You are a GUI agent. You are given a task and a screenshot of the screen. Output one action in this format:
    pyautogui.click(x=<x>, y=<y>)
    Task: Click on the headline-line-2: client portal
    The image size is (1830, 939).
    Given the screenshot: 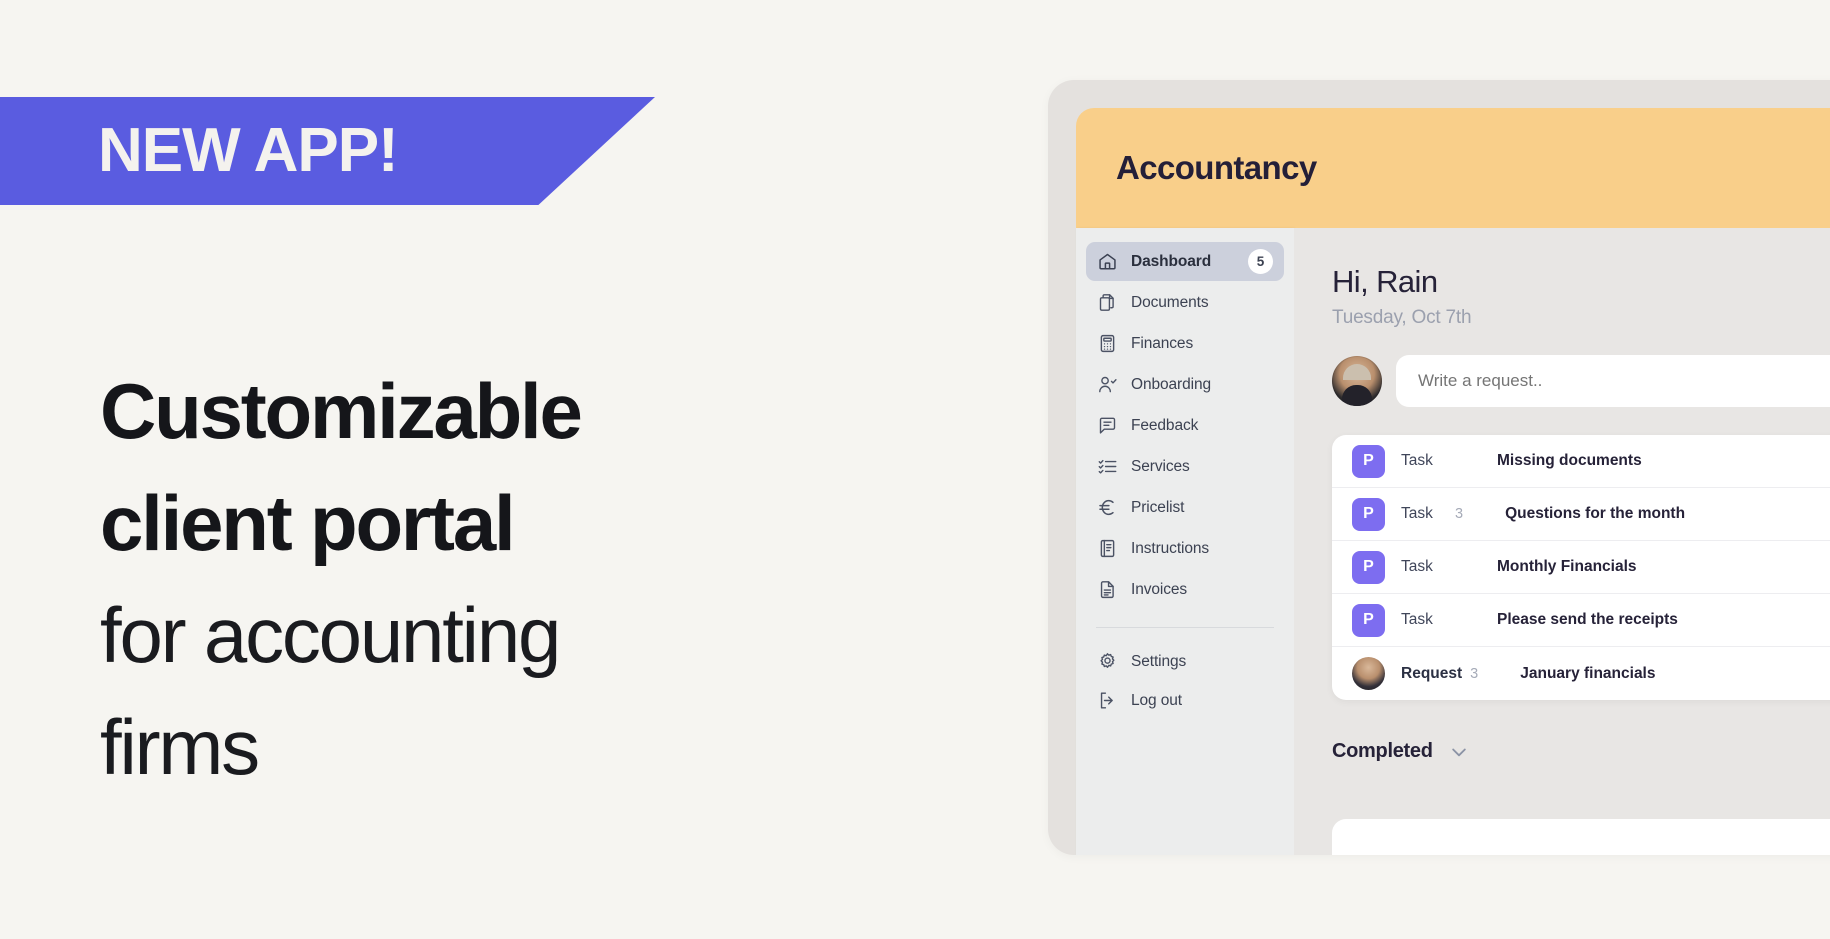 What is the action you would take?
    pyautogui.click(x=308, y=523)
    